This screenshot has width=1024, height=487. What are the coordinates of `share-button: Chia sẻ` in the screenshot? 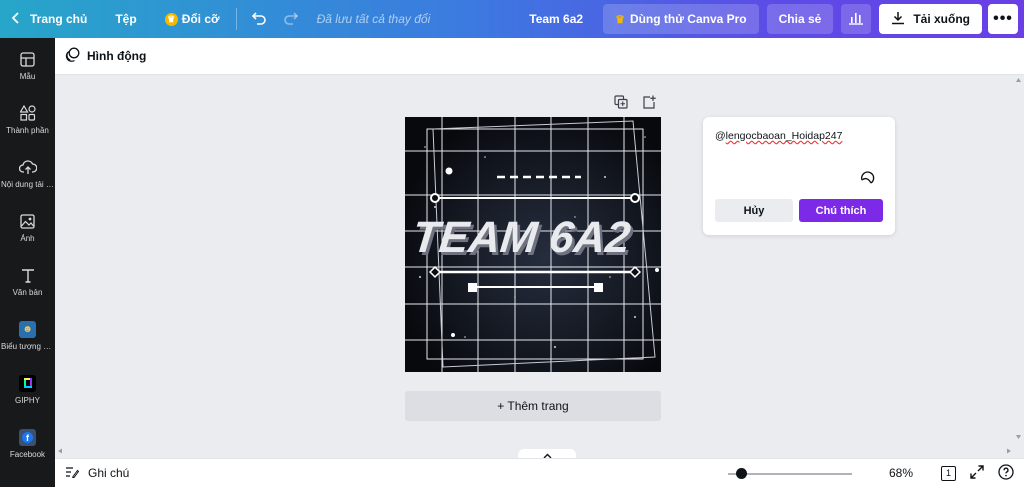 It's located at (800, 19).